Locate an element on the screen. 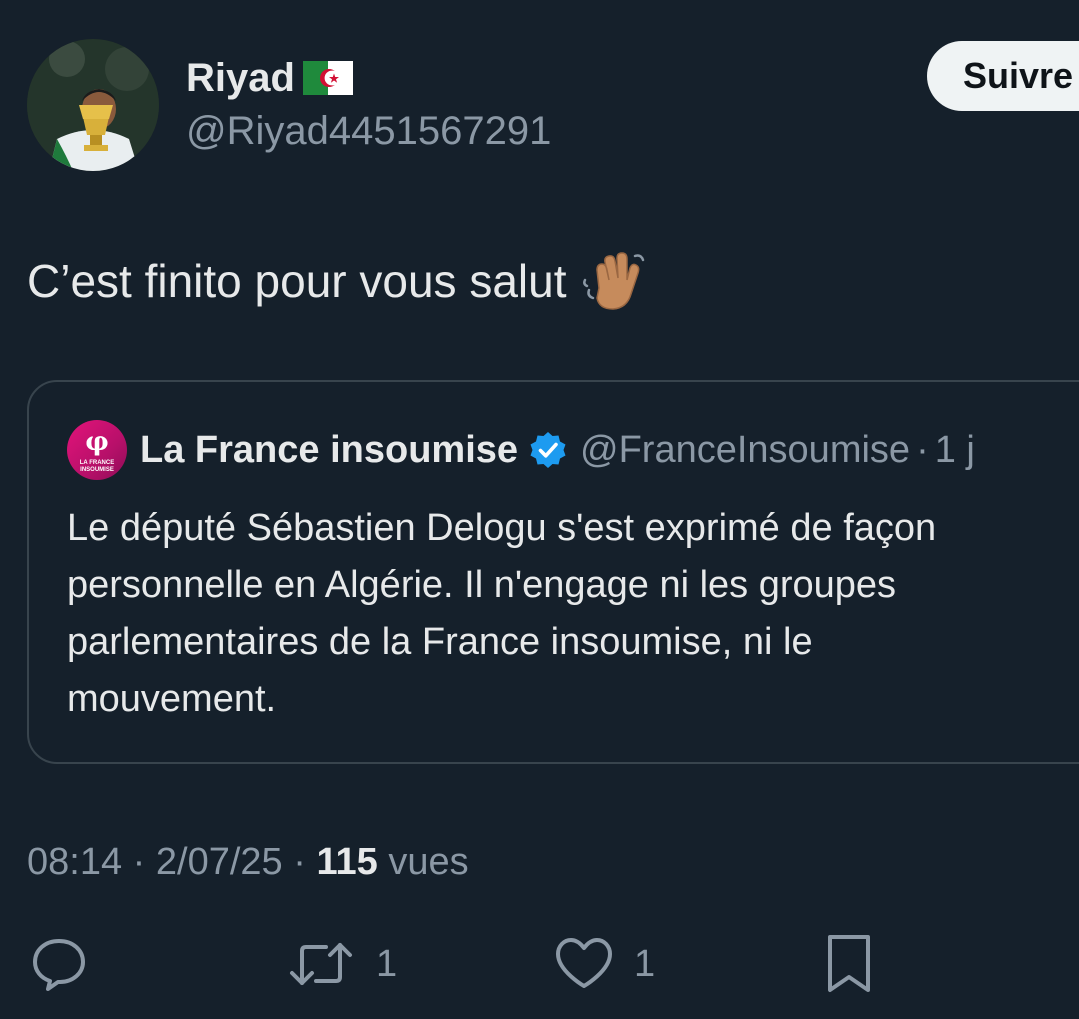 Image resolution: width=1079 pixels, height=1019 pixels. bookmark-icon is located at coordinates (849, 963).